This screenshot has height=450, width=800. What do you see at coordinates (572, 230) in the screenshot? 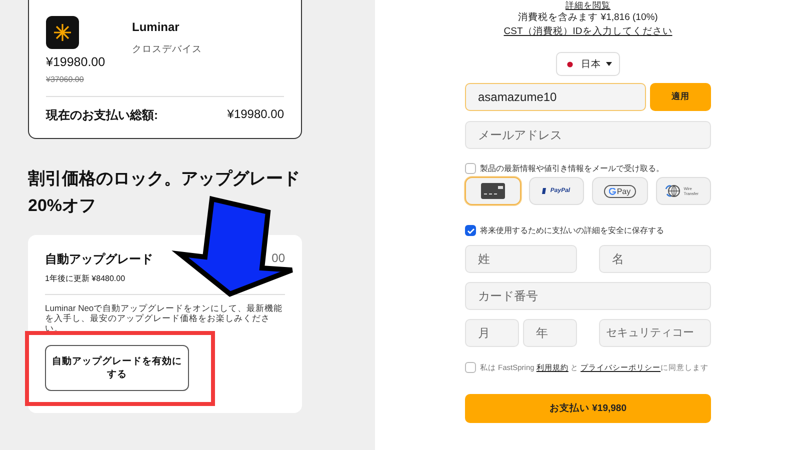
I see `checkbox-label: 将来使用するために支払いの詳細を安全に保存する` at bounding box center [572, 230].